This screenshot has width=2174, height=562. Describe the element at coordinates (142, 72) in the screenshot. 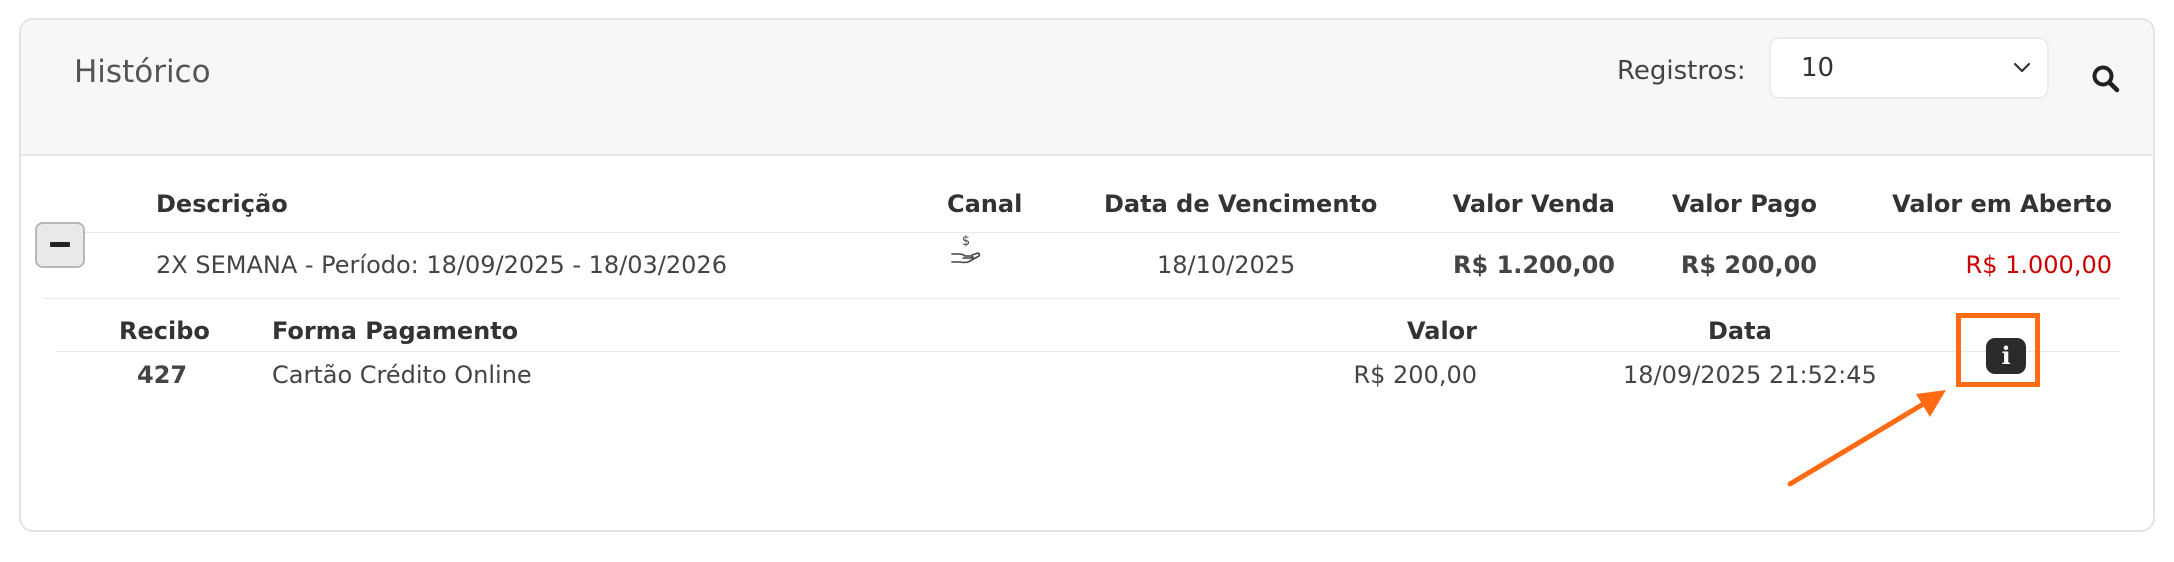

I see `page-title: Histórico` at that location.